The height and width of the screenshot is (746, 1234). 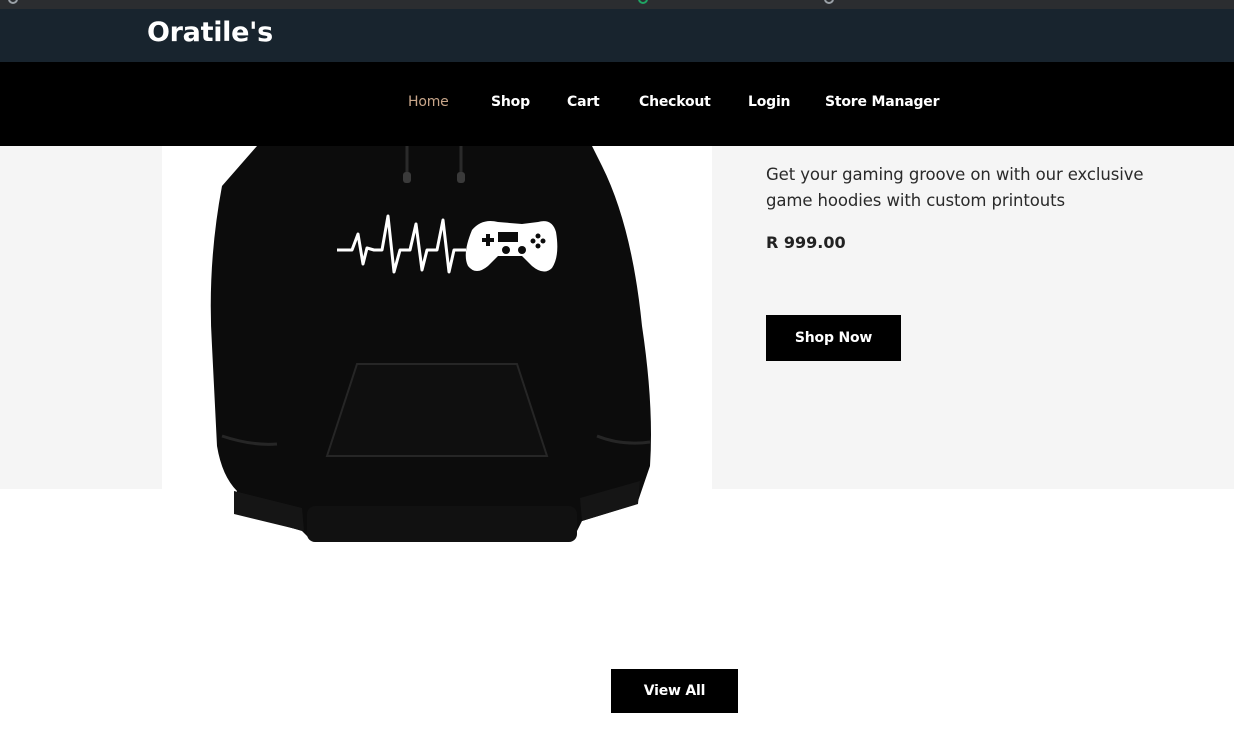 What do you see at coordinates (210, 32) in the screenshot?
I see `brand-logo: Oratile's` at bounding box center [210, 32].